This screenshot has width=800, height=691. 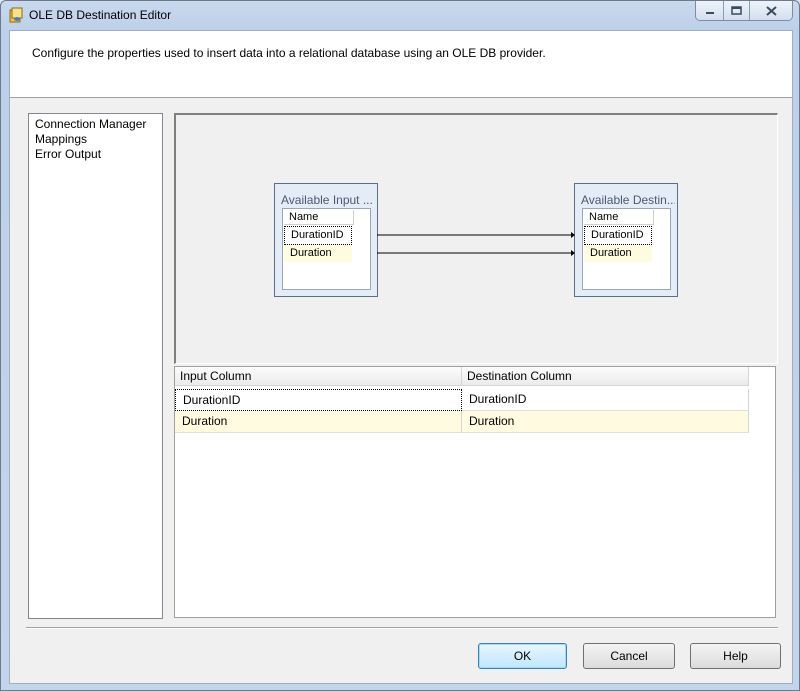 What do you see at coordinates (95, 366) in the screenshot?
I see `page-navigation-list: Connection Manager Mappings Error Output` at bounding box center [95, 366].